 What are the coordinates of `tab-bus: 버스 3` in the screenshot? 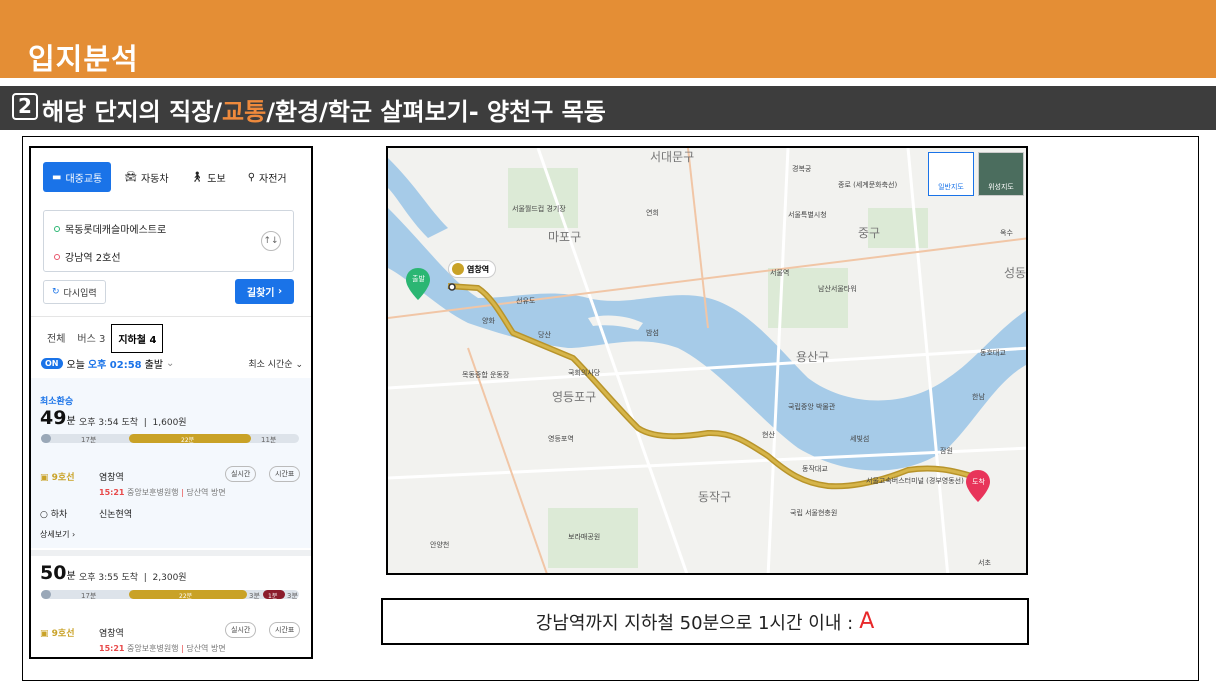 It's located at (91, 338).